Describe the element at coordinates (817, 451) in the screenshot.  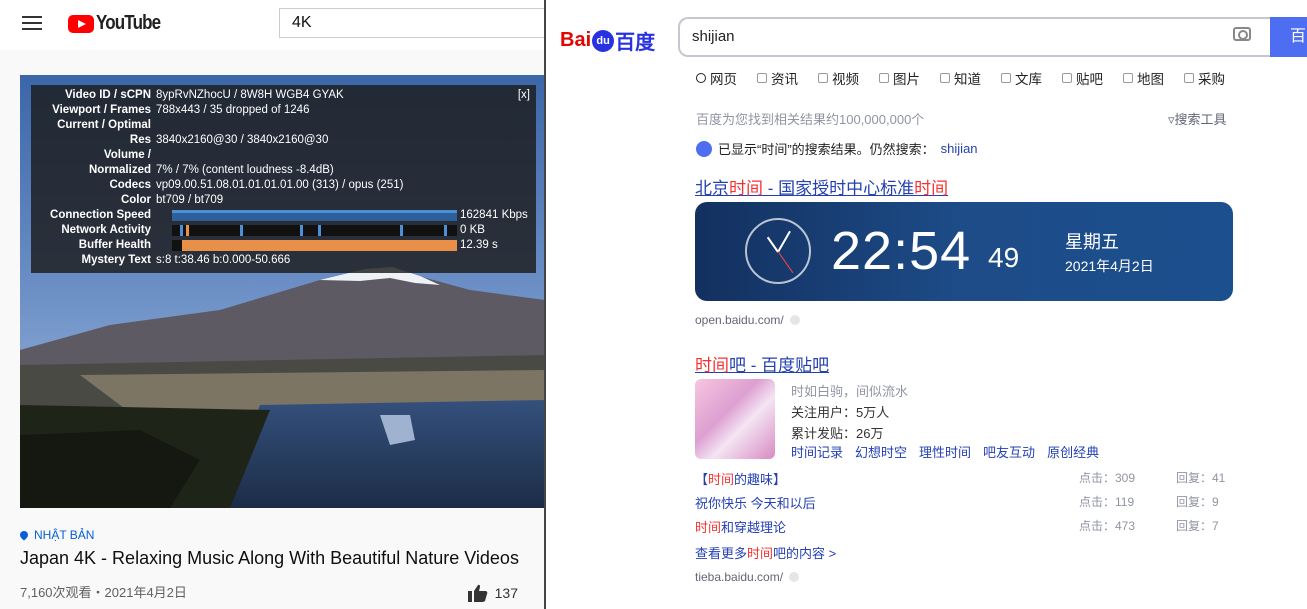
I see `tieba-link: 时间记录` at that location.